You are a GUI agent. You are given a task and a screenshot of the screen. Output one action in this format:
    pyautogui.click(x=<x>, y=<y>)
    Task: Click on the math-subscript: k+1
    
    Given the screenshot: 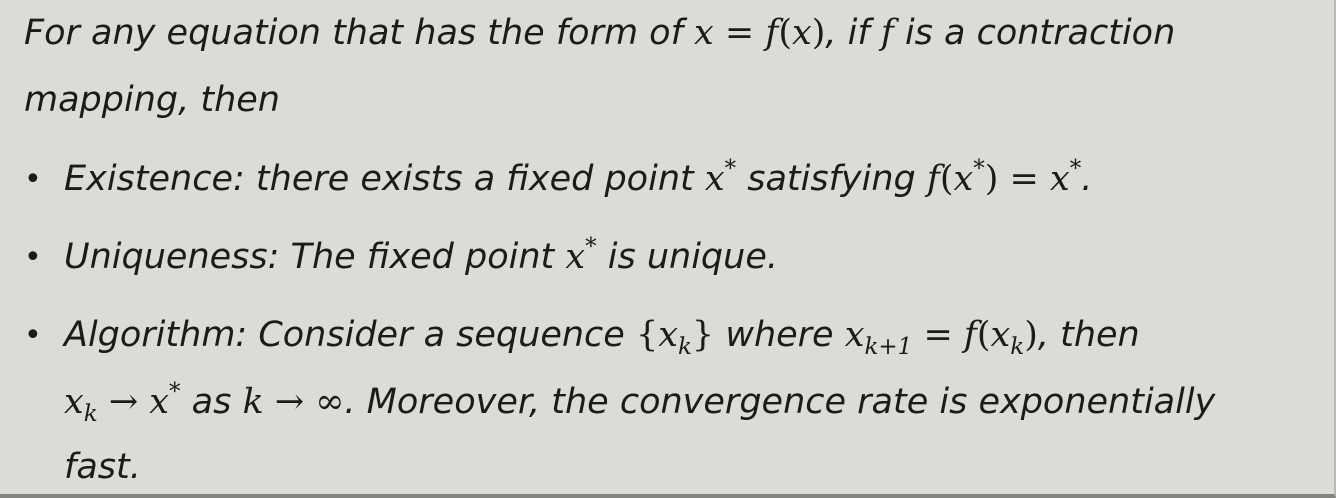 What is the action you would take?
    pyautogui.click(x=888, y=347)
    